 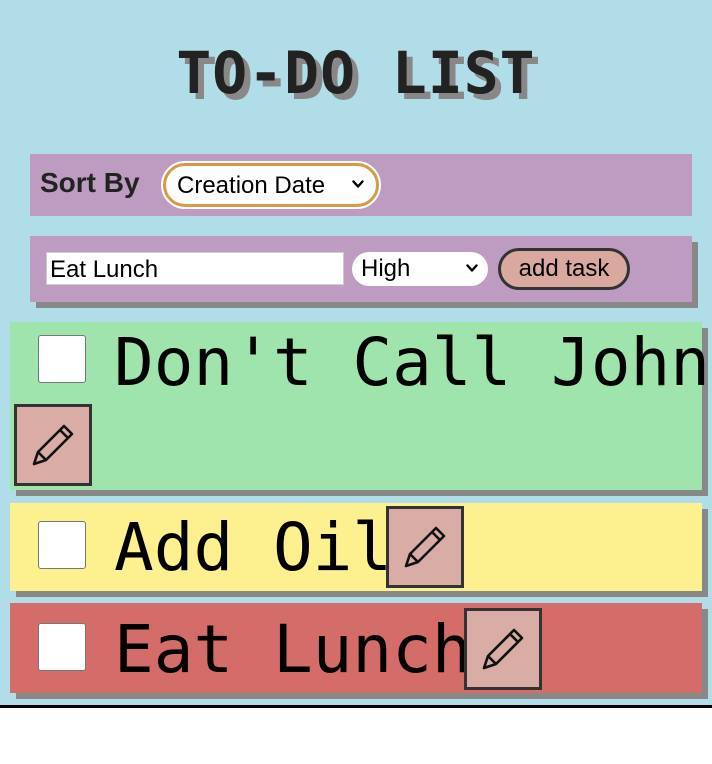 I want to click on sort-panel: Sort By Creation Date, so click(x=361, y=185).